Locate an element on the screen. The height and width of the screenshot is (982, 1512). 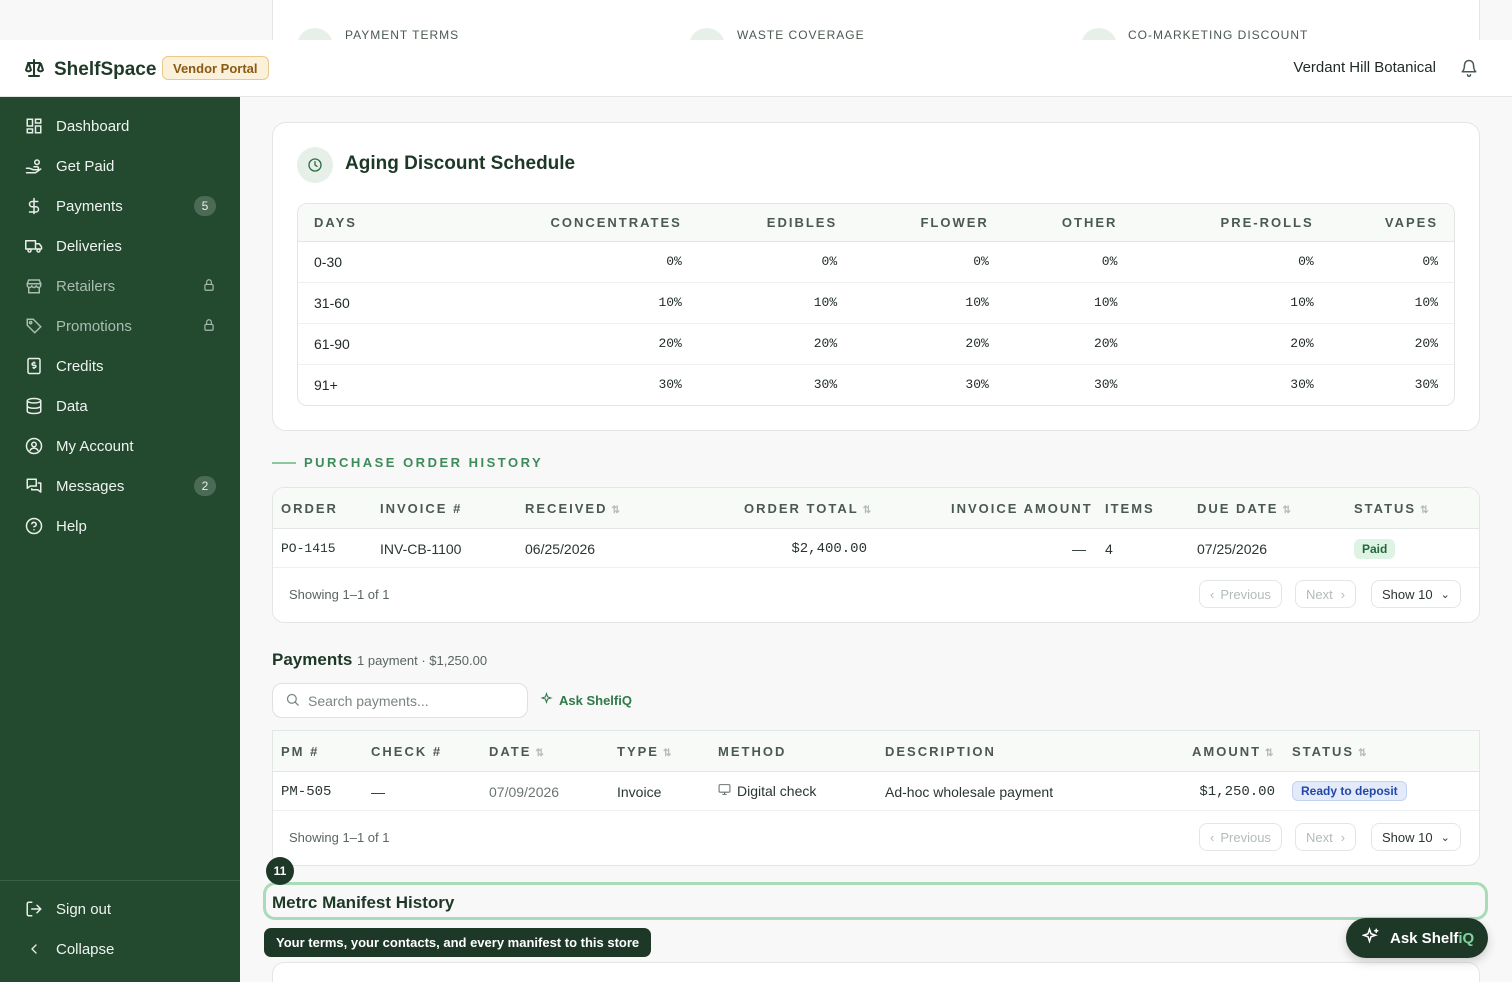
table-cell: 30% is located at coordinates (1106, 385).